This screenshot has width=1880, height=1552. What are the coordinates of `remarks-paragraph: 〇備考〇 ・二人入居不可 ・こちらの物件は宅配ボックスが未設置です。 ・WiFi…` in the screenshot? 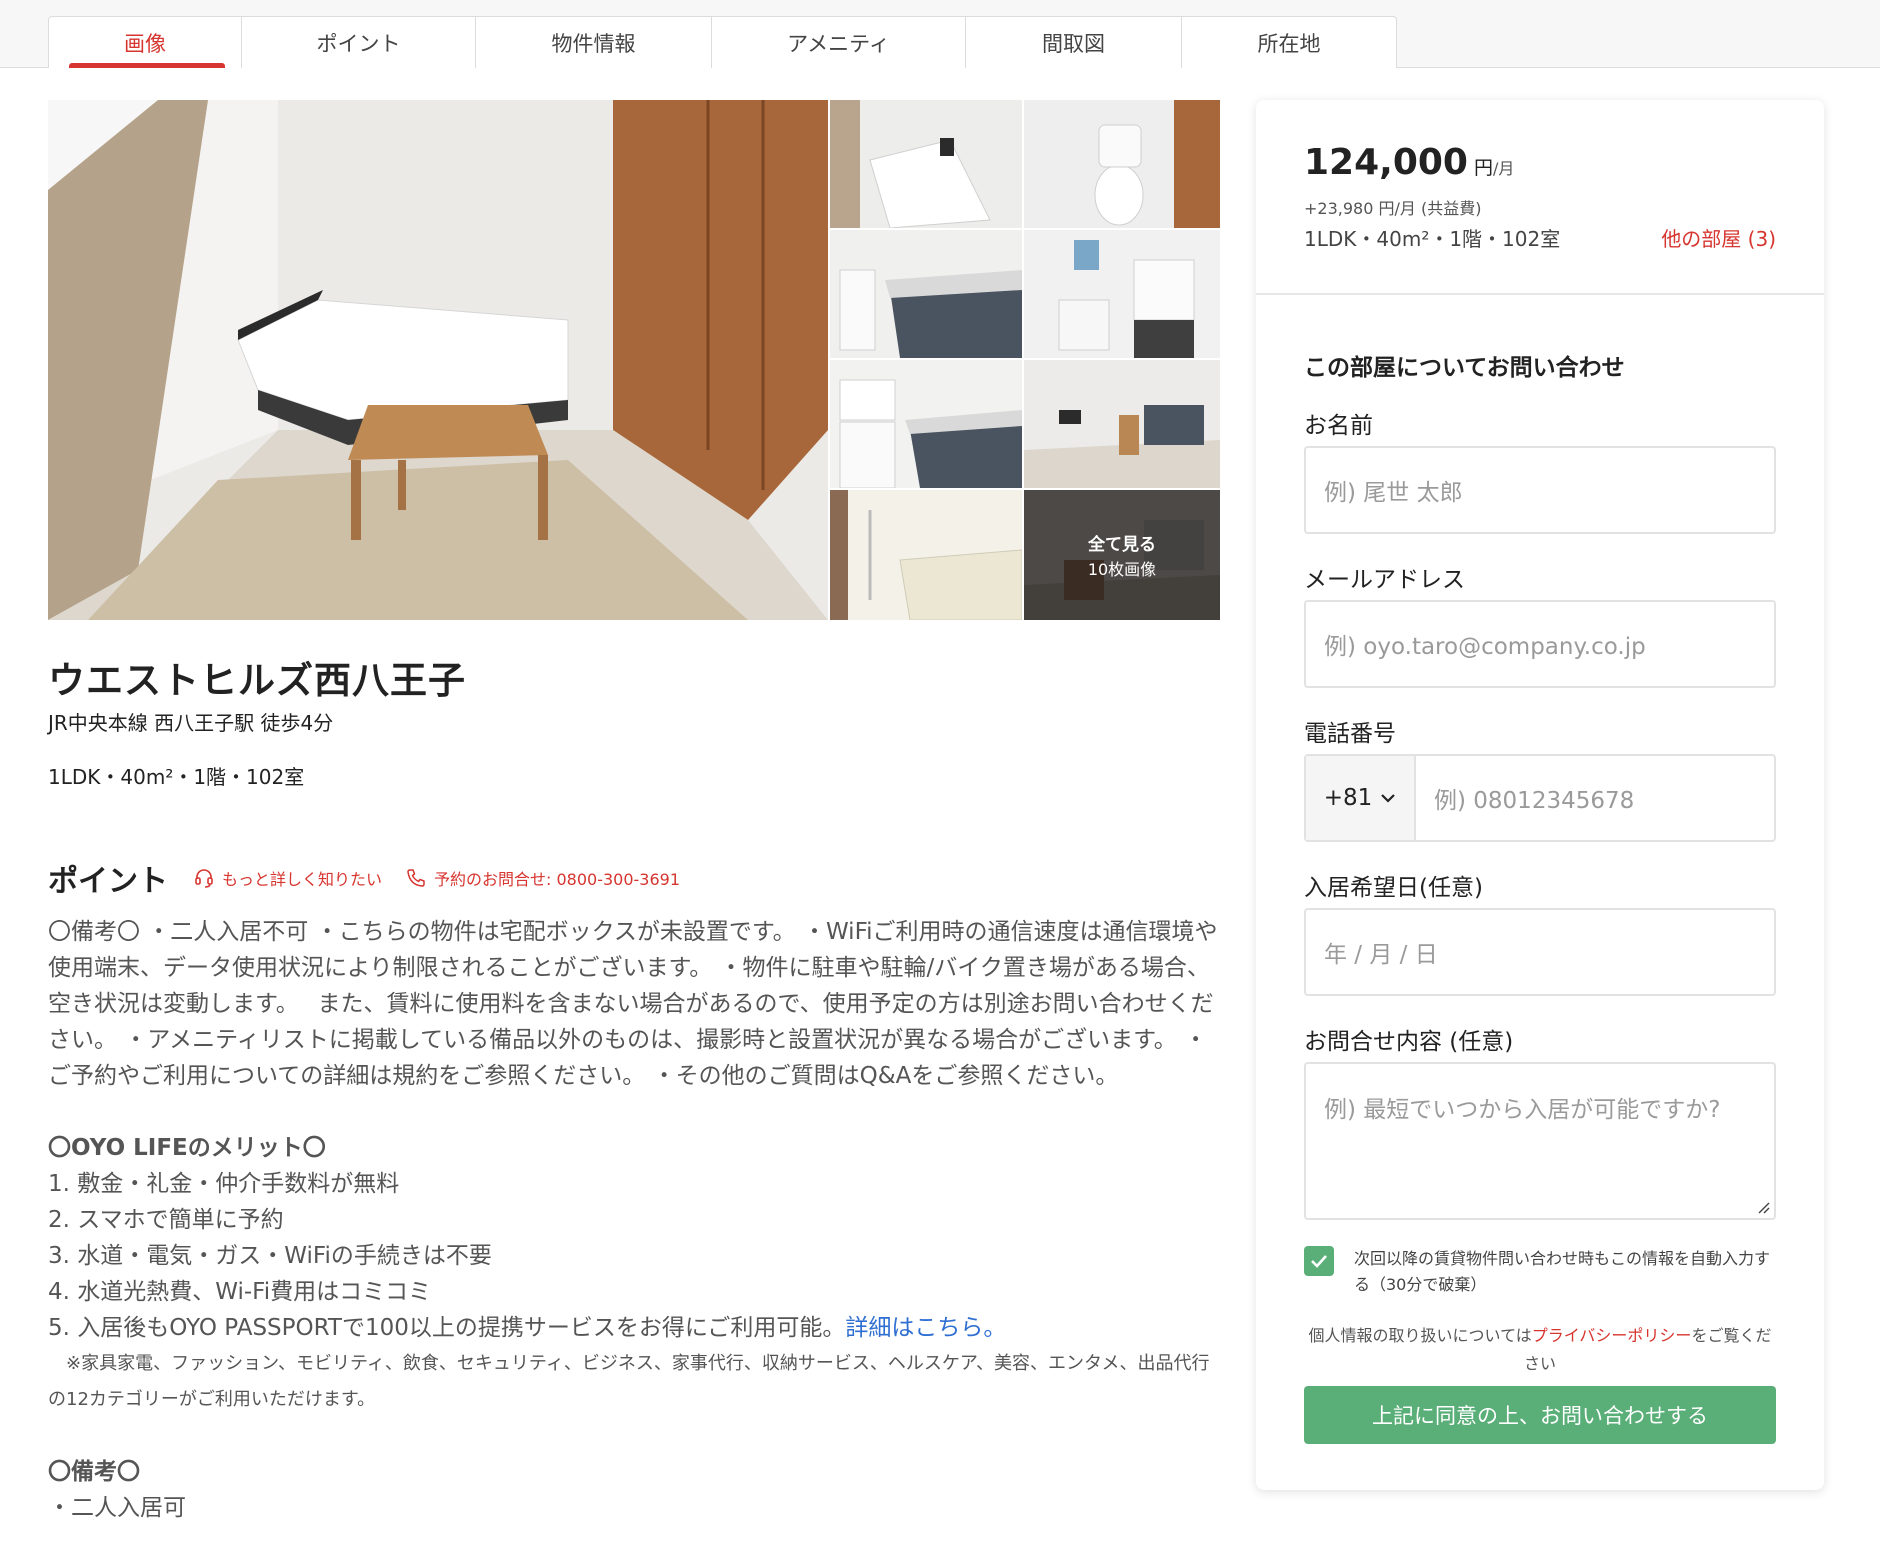 It's located at (633, 1004).